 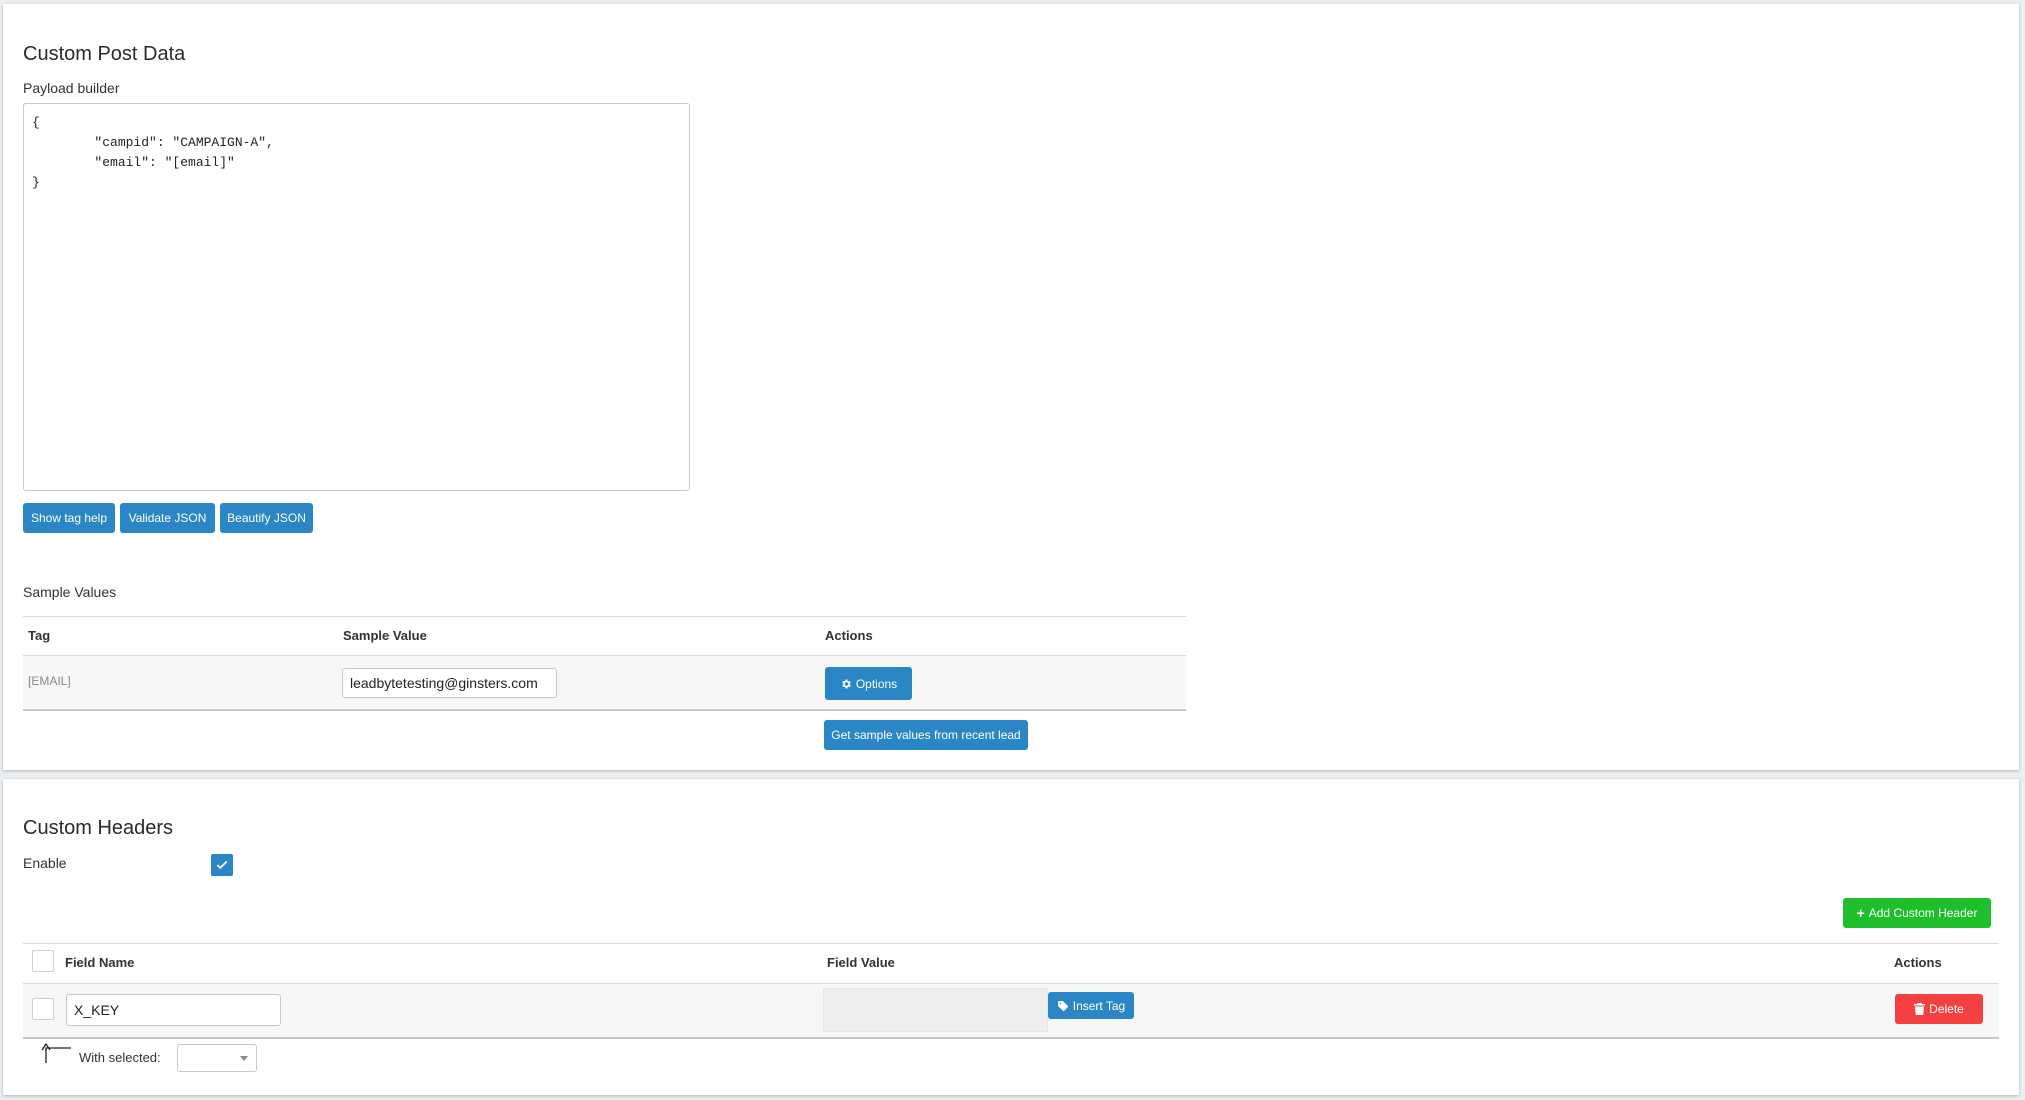 I want to click on headers-table-top-divider, so click(x=1011, y=943).